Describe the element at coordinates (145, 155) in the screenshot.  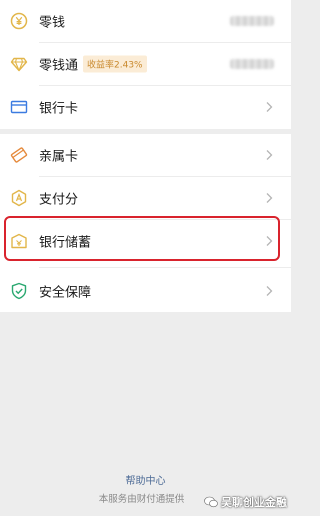
I see `menu-item-family-card: 亲属卡` at that location.